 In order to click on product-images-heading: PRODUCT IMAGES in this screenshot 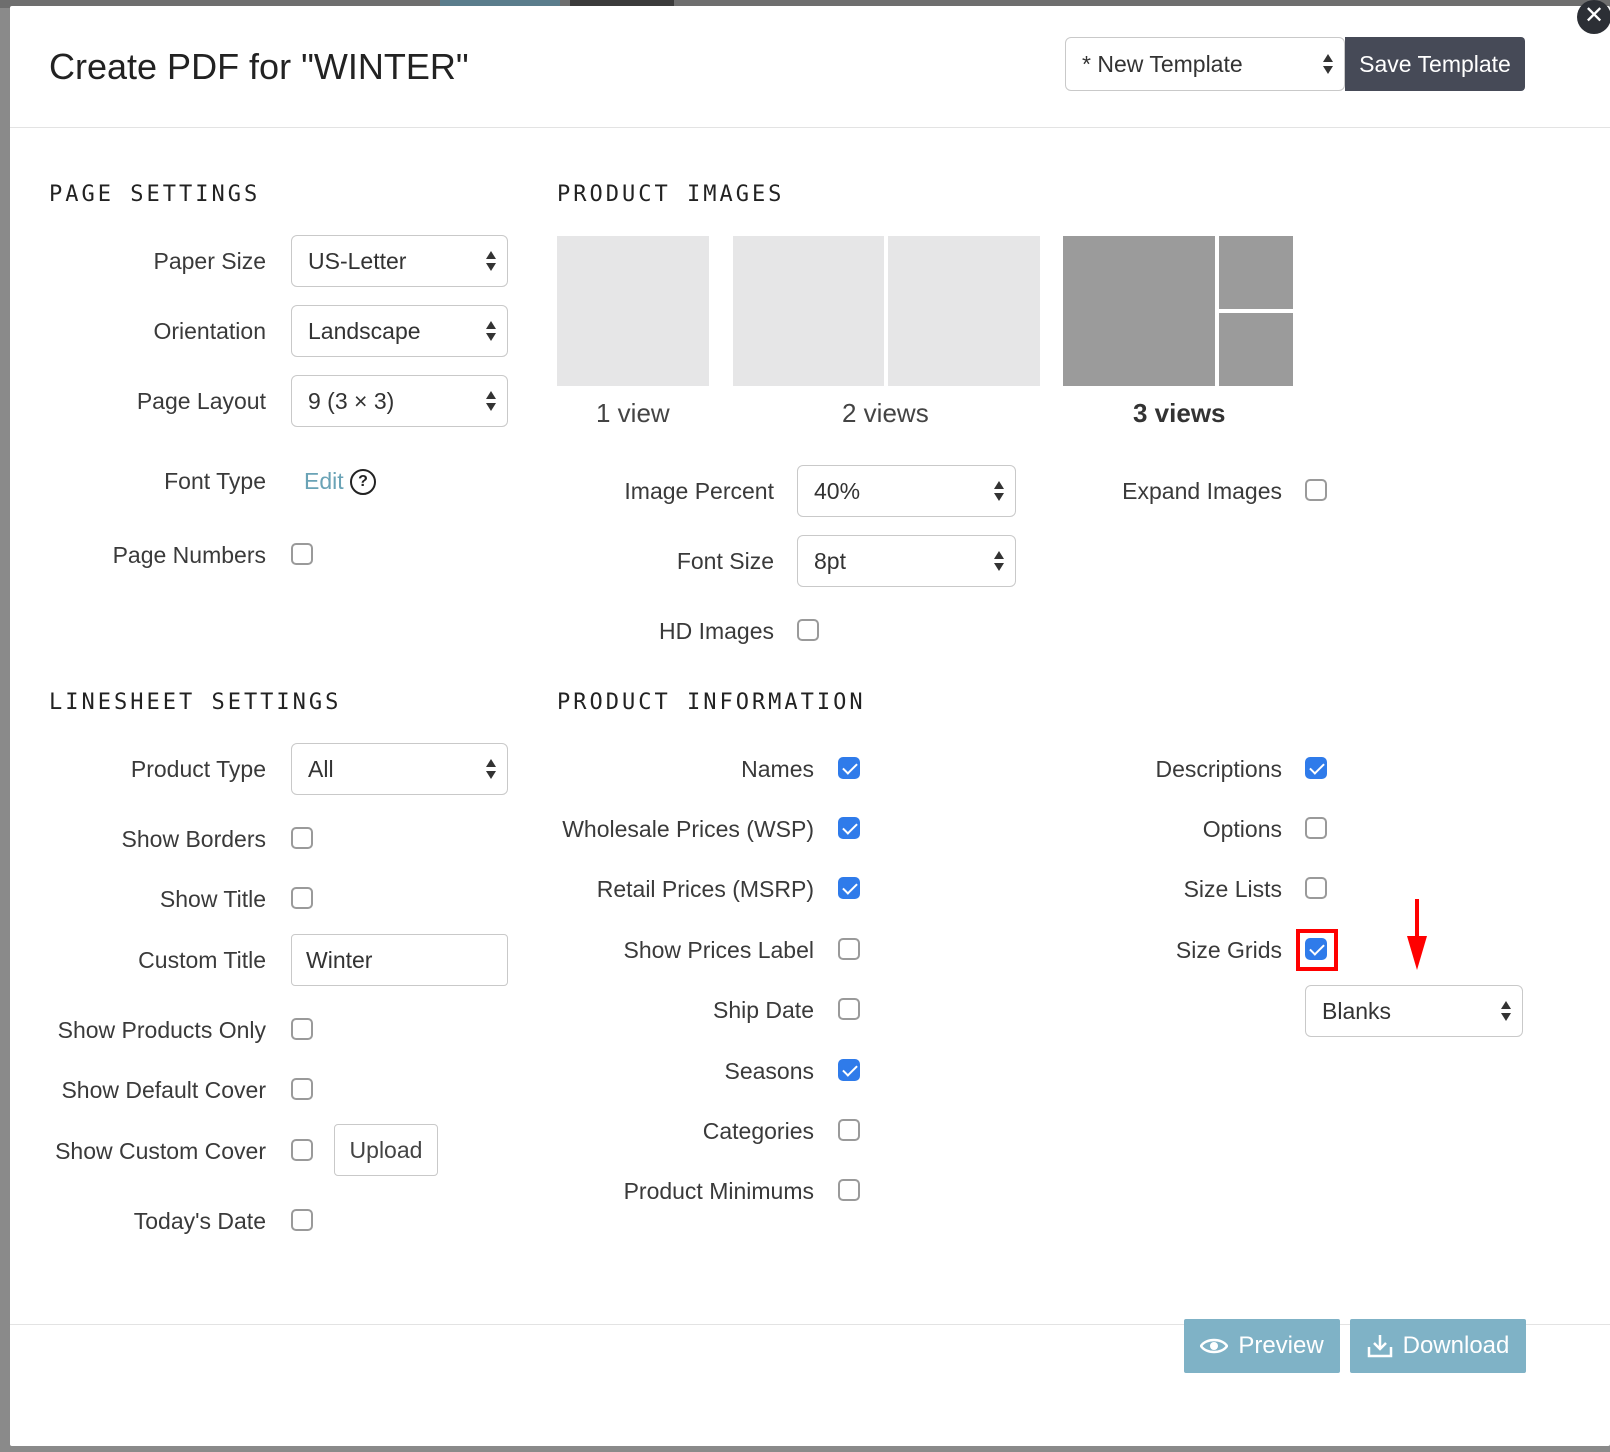, I will do `click(671, 194)`.